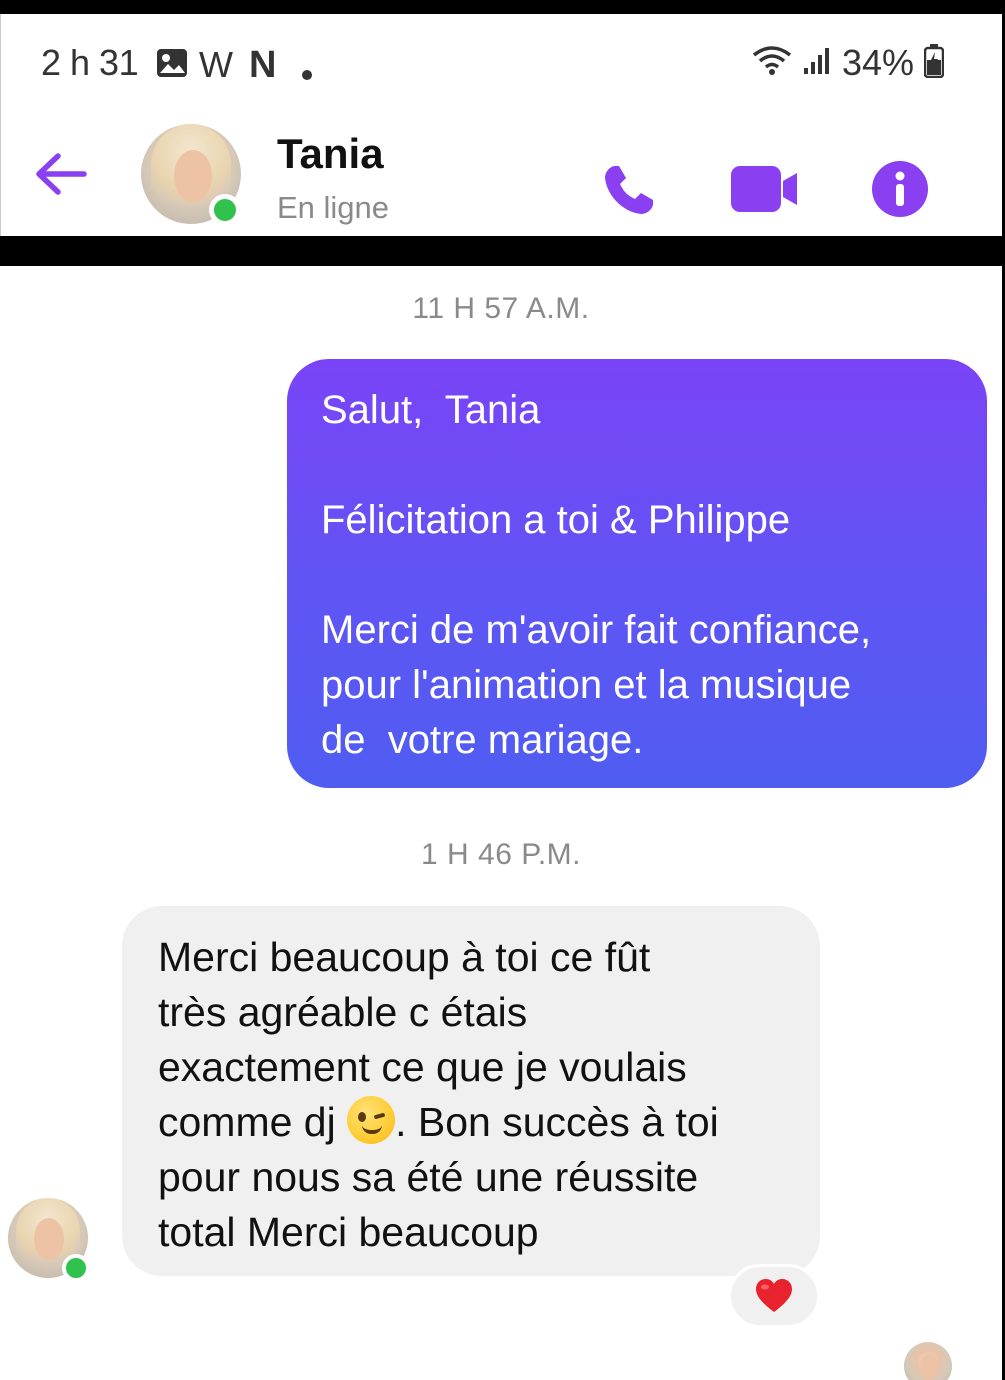 The width and height of the screenshot is (1005, 1380). What do you see at coordinates (330, 154) in the screenshot?
I see `contact-name: Tania` at bounding box center [330, 154].